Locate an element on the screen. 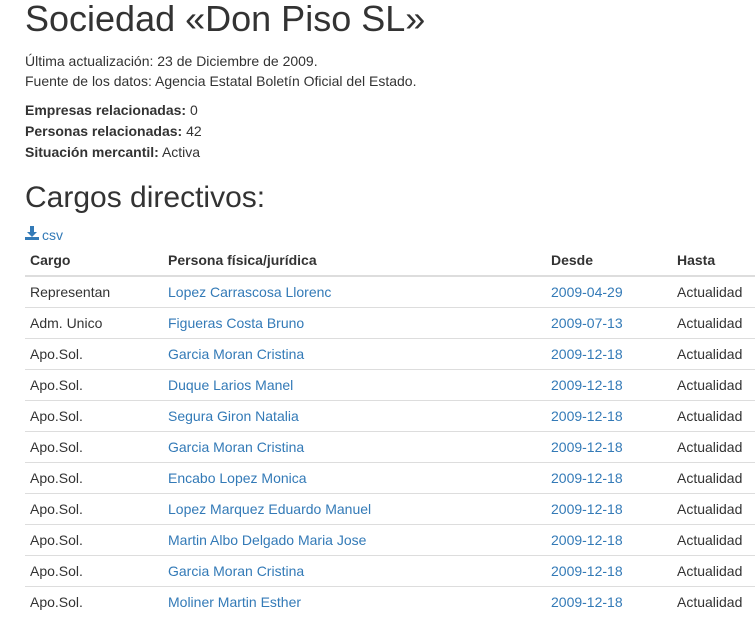 The height and width of the screenshot is (617, 755). csv-label: csv is located at coordinates (52, 235).